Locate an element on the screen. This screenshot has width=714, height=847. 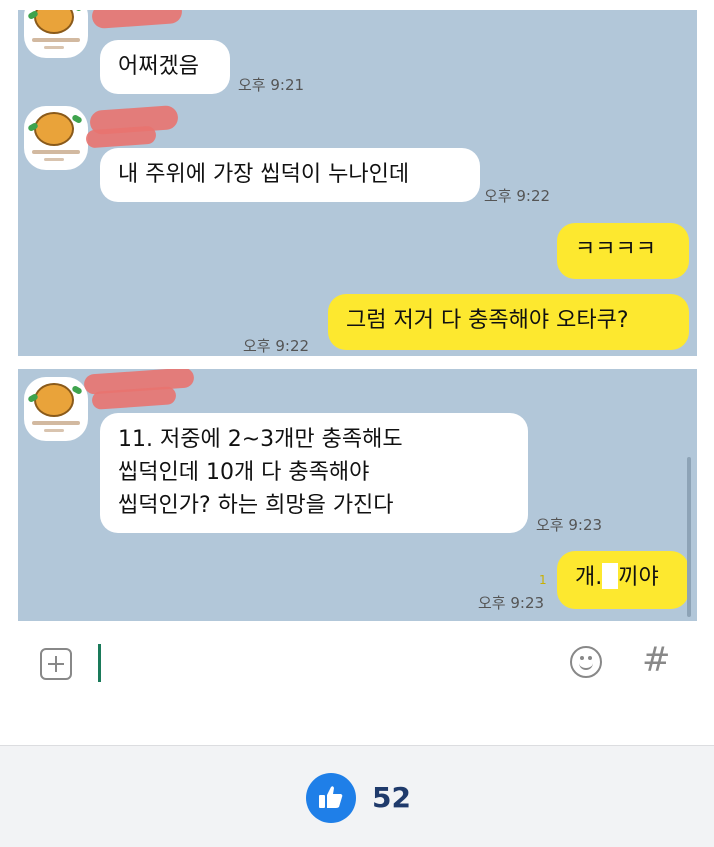
message-text: 어쩌겠음 is located at coordinates (158, 66).